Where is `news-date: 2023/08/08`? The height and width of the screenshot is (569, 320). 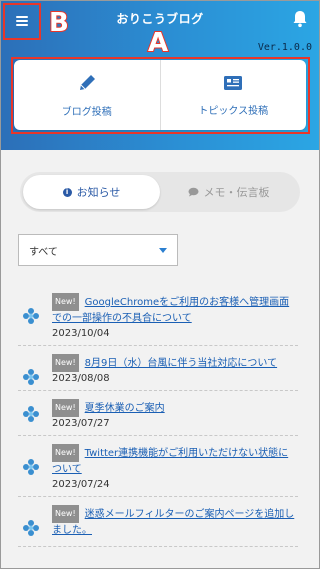
news-date: 2023/08/08 is located at coordinates (81, 378).